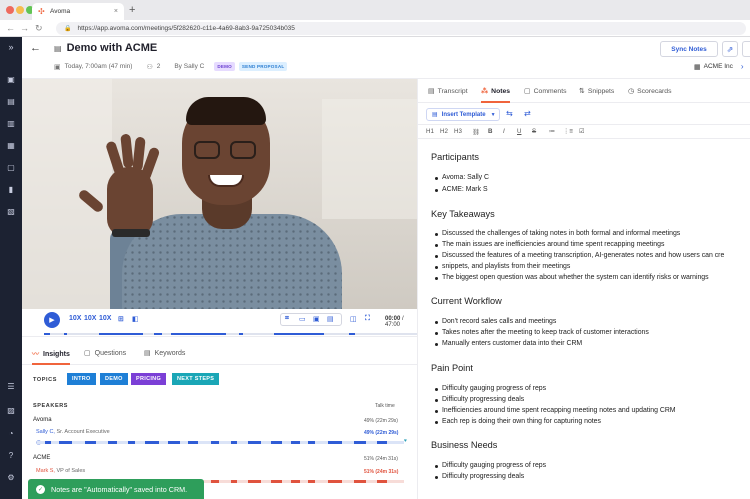 The height and width of the screenshot is (499, 750). Describe the element at coordinates (596, 91) in the screenshot. I see `tab-snippets: ⇅ Snippets` at that location.